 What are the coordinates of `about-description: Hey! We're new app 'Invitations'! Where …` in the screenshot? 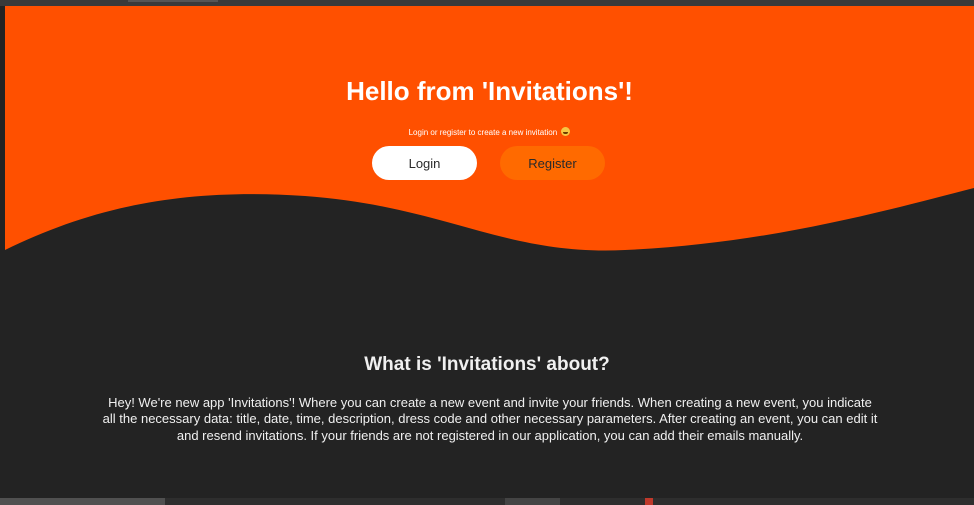 It's located at (490, 419).